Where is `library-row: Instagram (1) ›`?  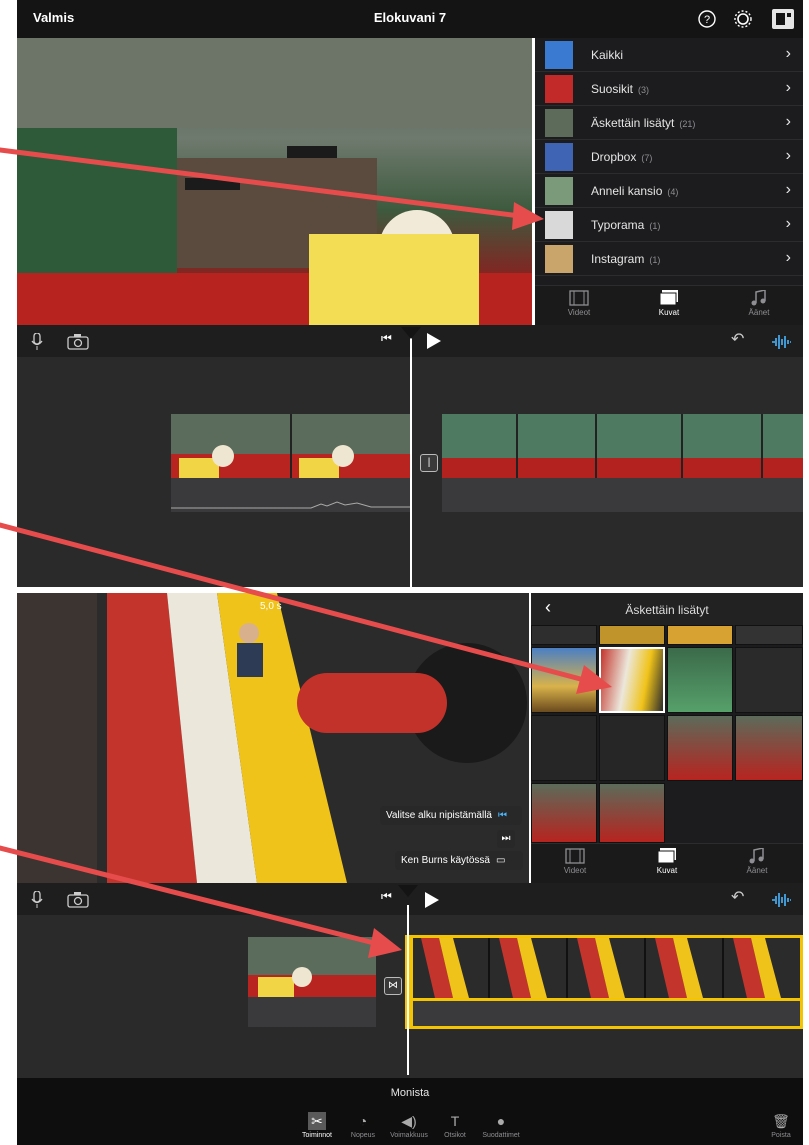 library-row: Instagram (1) › is located at coordinates (669, 259).